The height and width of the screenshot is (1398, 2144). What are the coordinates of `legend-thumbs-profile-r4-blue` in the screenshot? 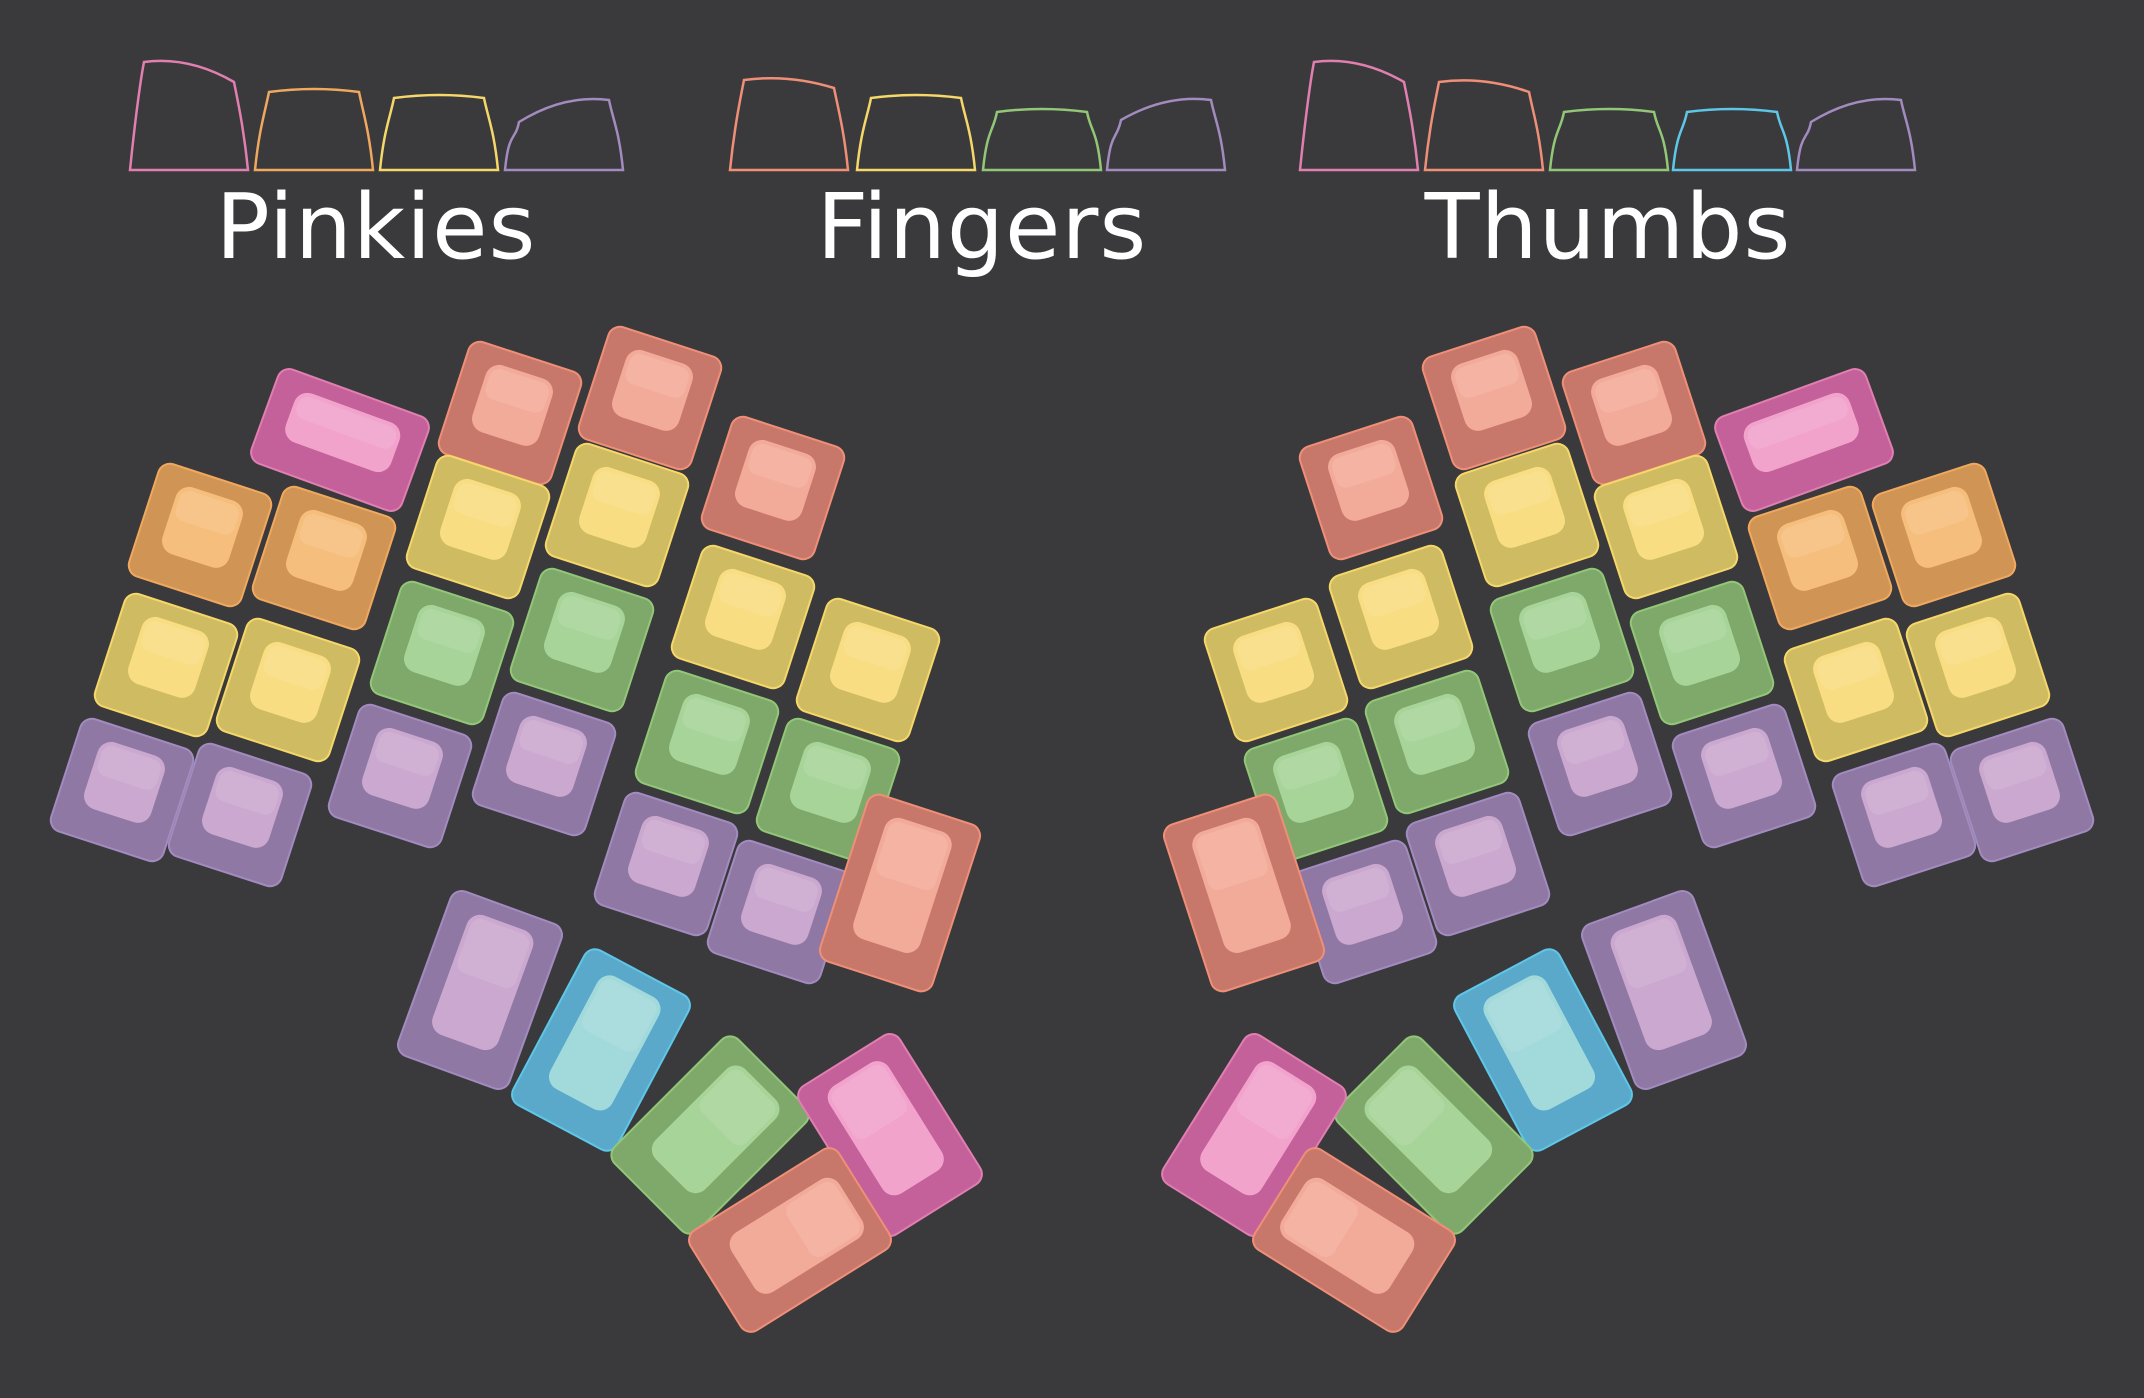 It's located at (1732, 139).